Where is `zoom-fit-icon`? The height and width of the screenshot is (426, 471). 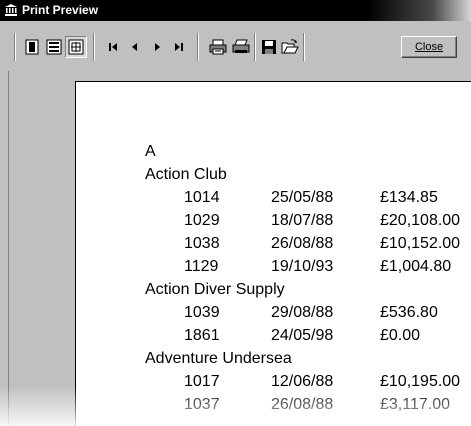
zoom-fit-icon is located at coordinates (76, 47).